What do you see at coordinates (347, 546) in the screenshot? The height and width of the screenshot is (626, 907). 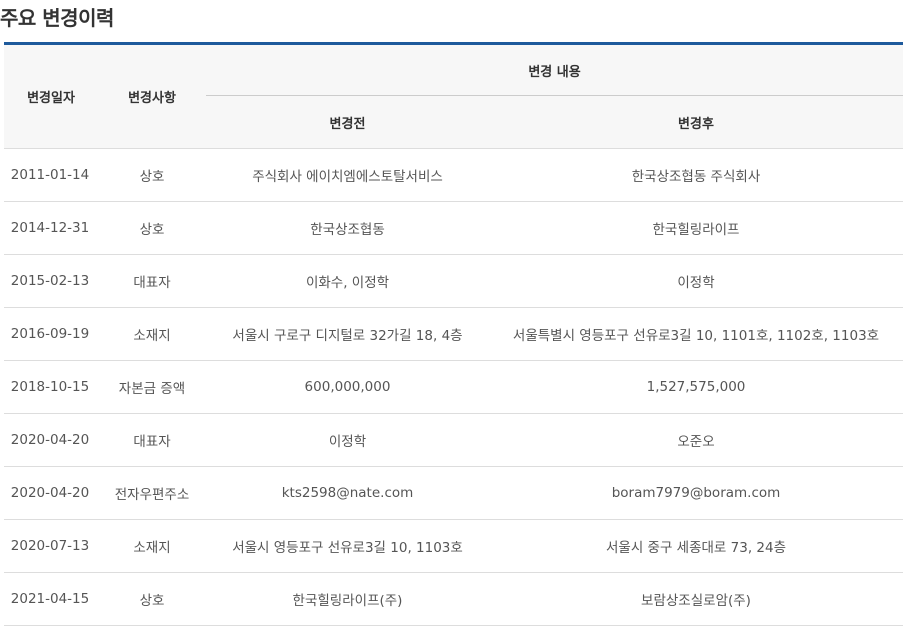 I see `cell-before: 서울시 영등포구 선유로3길 10, 1103호` at bounding box center [347, 546].